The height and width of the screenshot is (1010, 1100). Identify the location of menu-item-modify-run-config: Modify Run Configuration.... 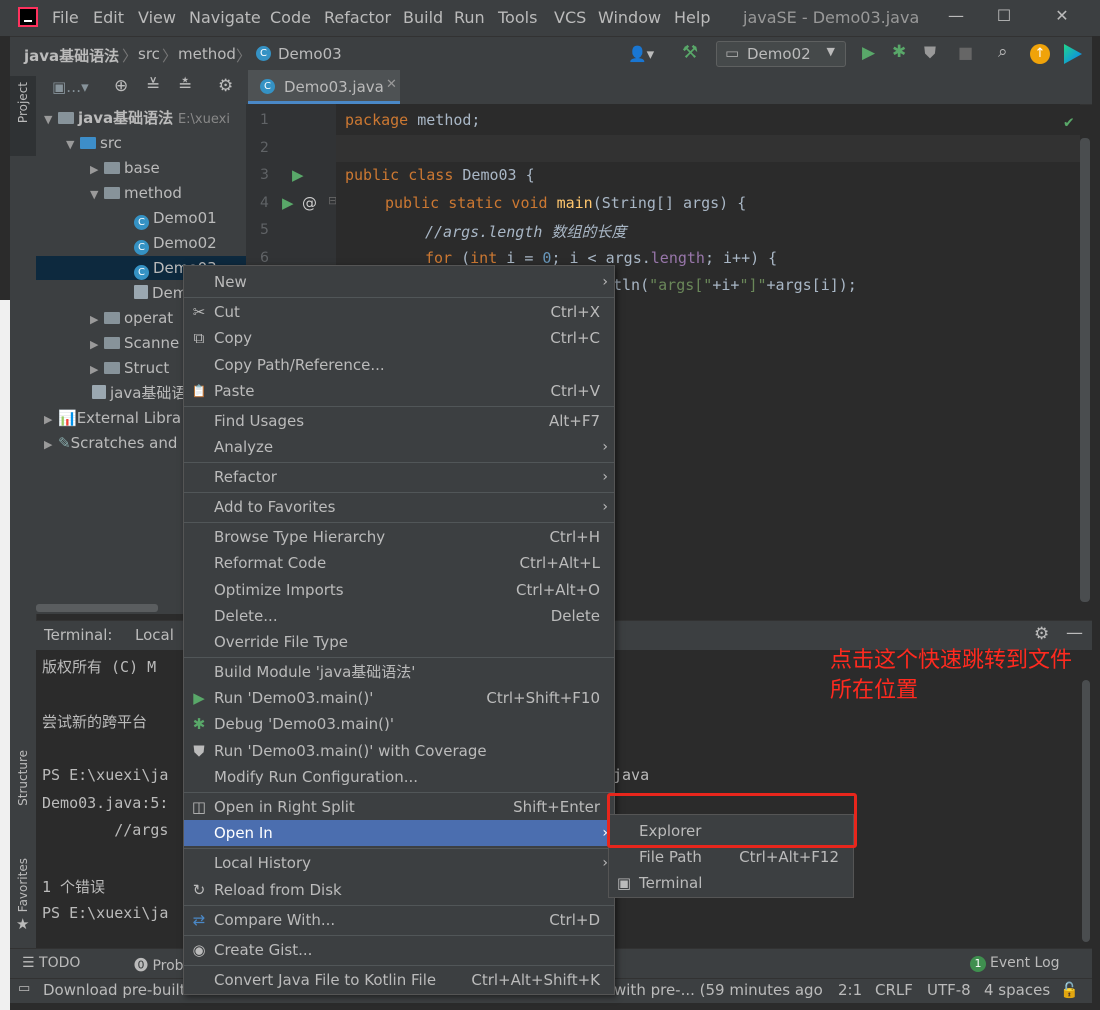
(399, 777).